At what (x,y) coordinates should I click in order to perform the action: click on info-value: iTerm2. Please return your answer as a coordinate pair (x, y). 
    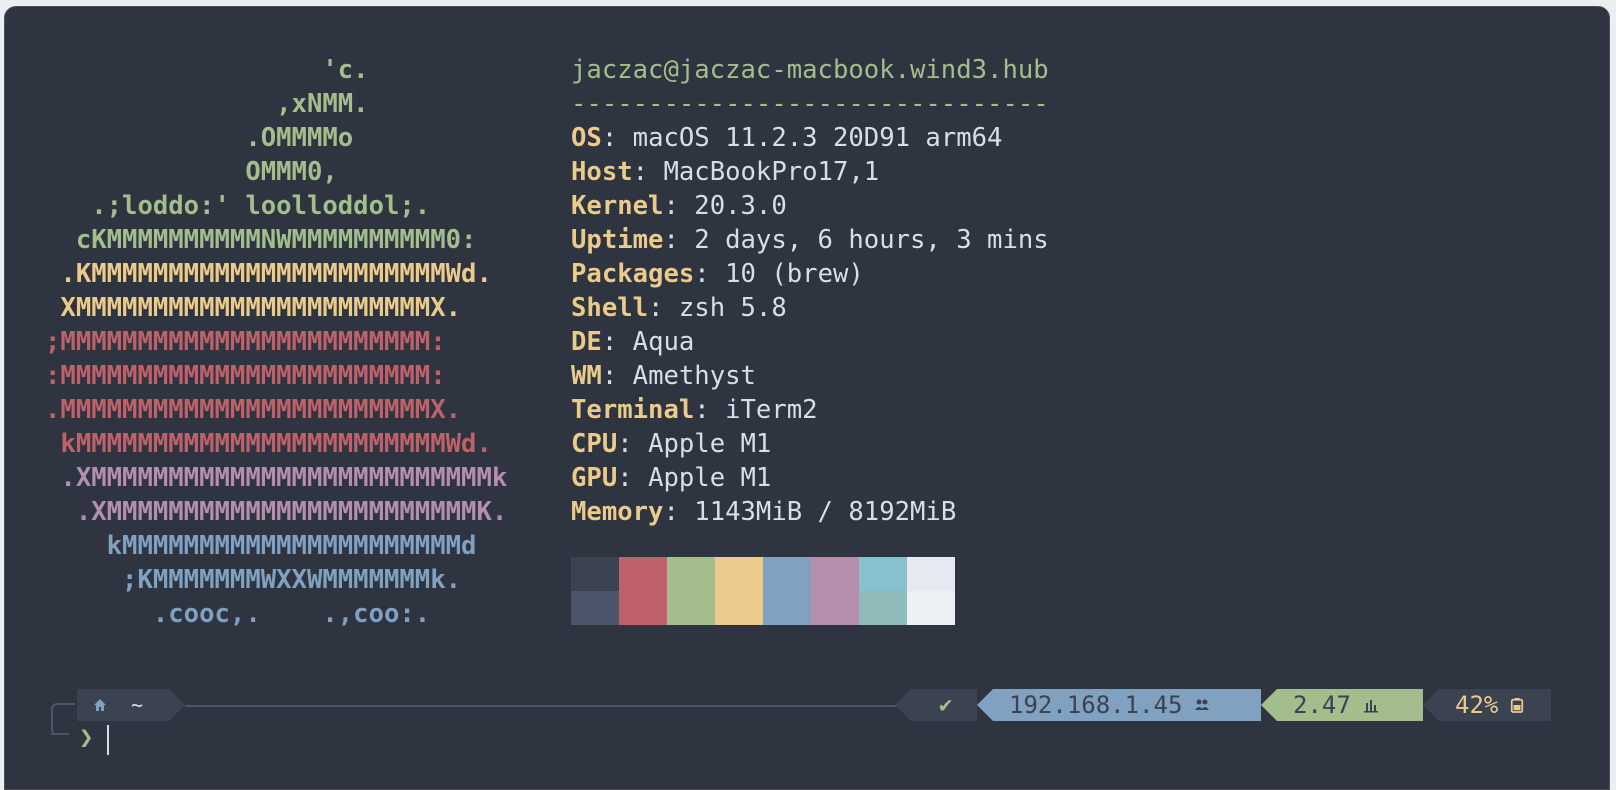
    Looking at the image, I should click on (763, 410).